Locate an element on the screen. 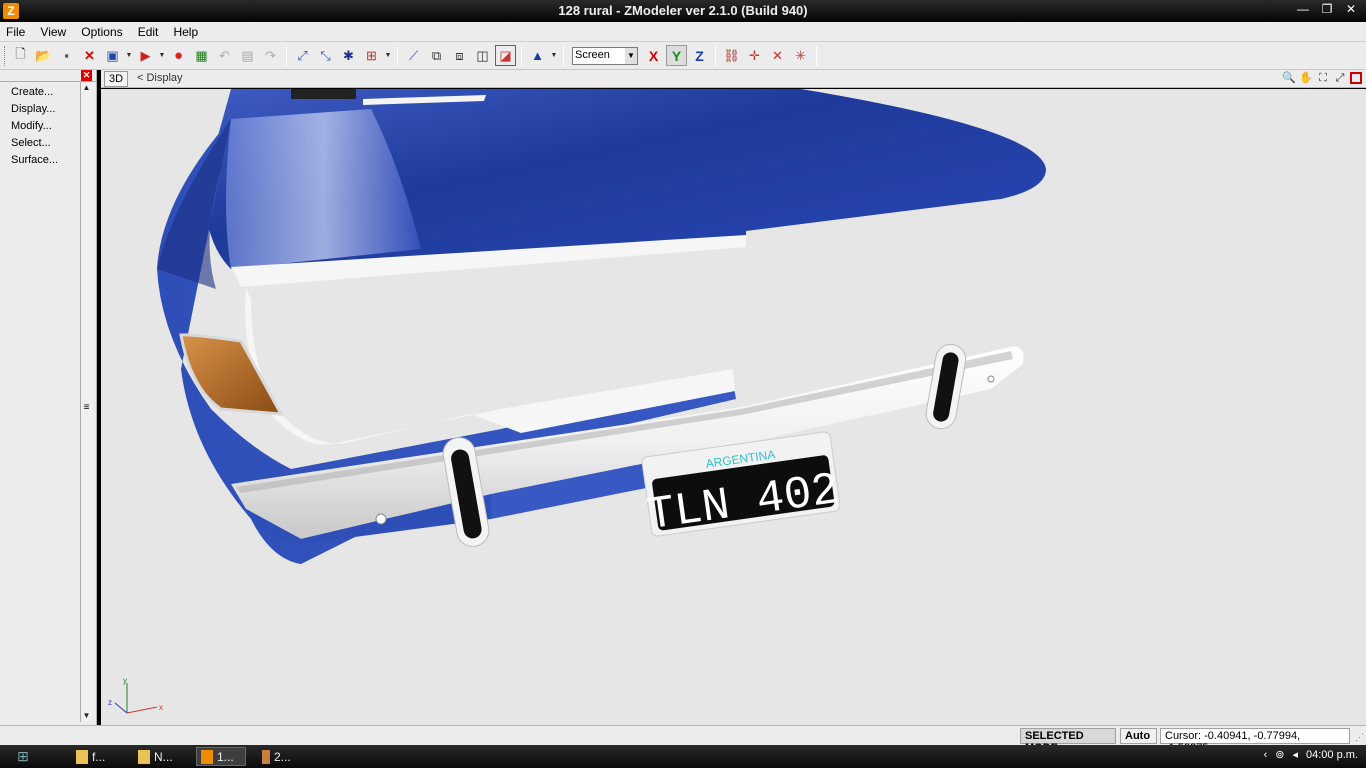 This screenshot has height=768, width=1366. zmodeler-icon is located at coordinates (207, 756).